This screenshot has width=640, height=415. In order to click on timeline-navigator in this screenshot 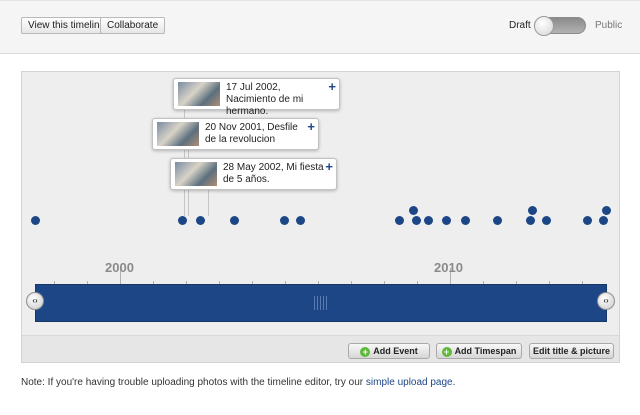, I will do `click(321, 303)`.